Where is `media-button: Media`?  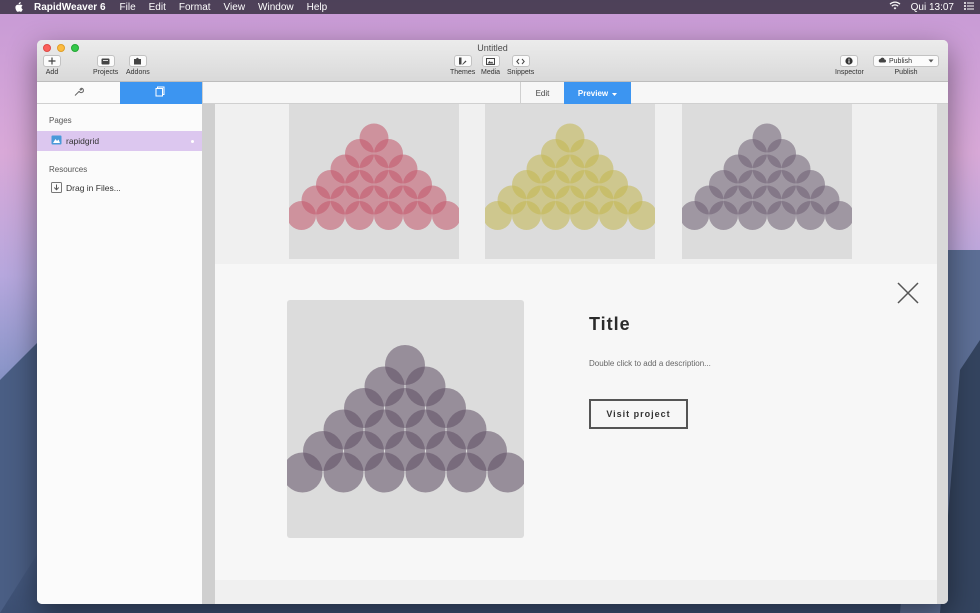
media-button: Media is located at coordinates (490, 65).